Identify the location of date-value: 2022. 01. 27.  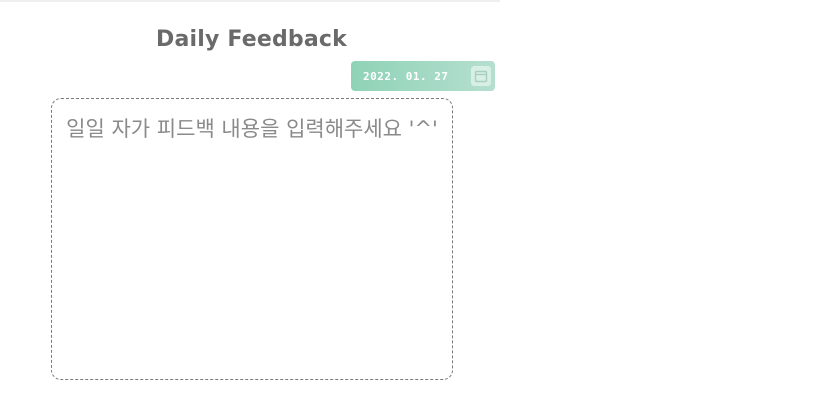
(405, 76).